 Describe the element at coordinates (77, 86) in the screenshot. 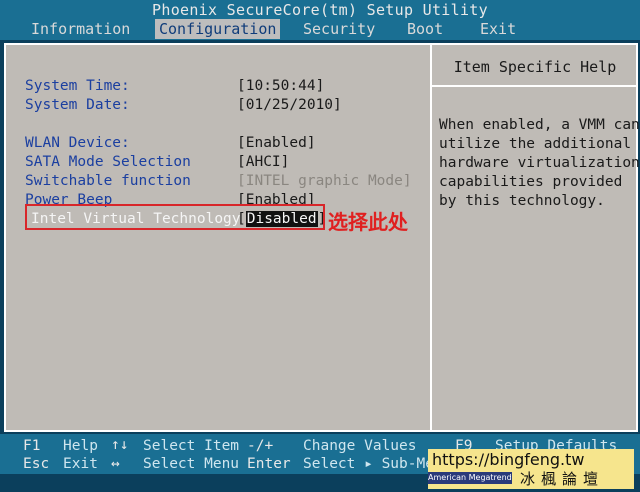

I see `system-time-label: System Time:` at that location.